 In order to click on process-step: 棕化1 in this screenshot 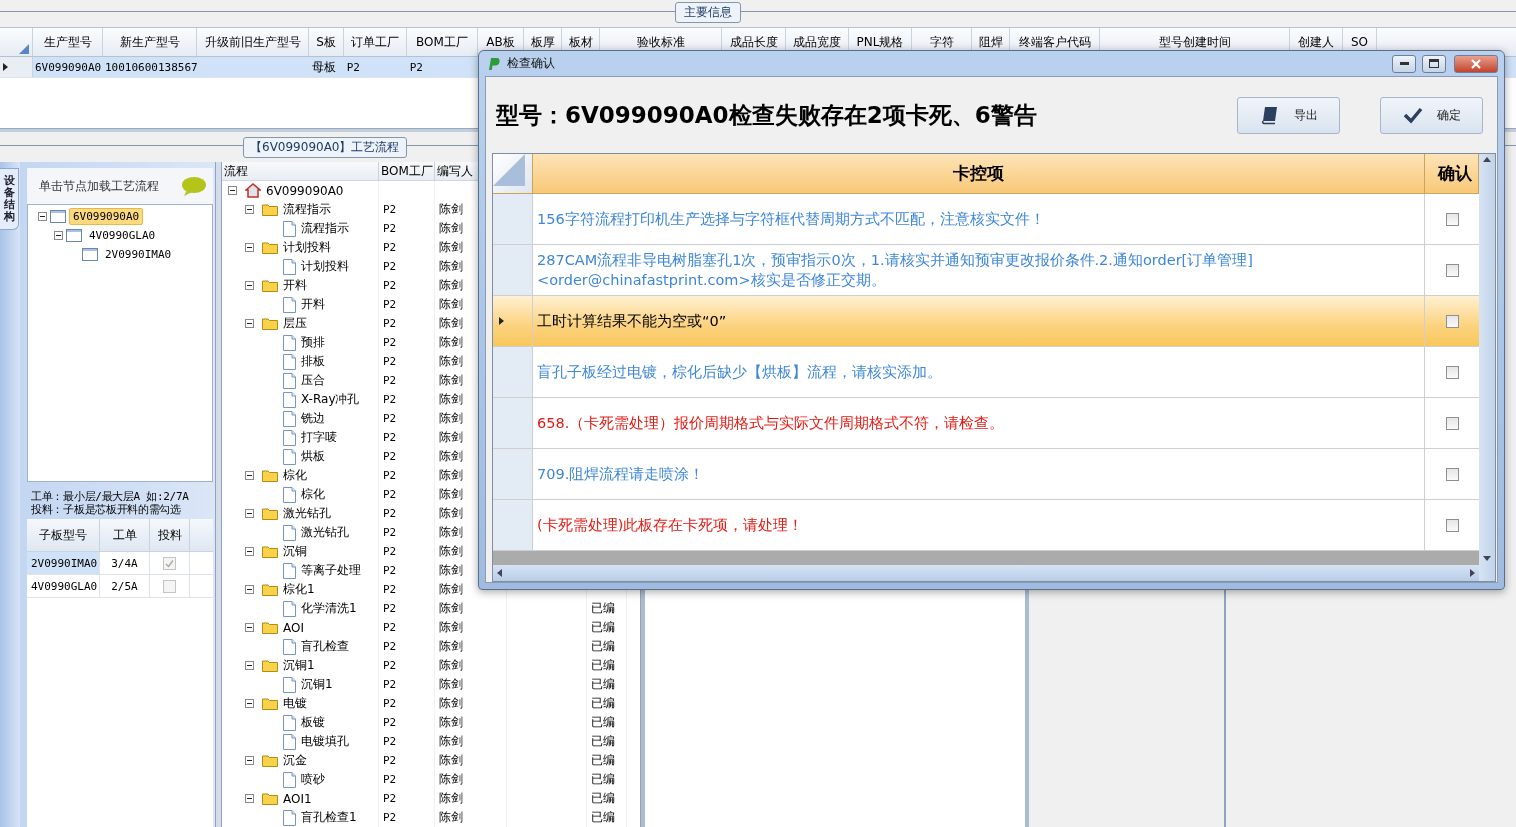, I will do `click(299, 589)`.